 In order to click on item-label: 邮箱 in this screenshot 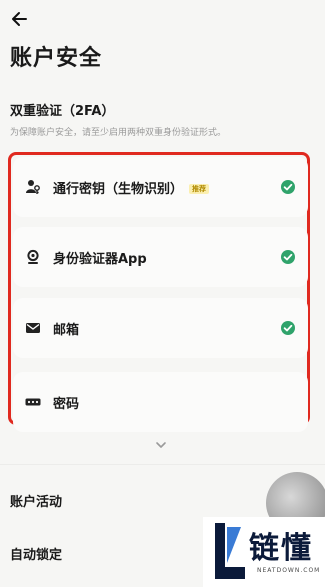, I will do `click(66, 330)`.